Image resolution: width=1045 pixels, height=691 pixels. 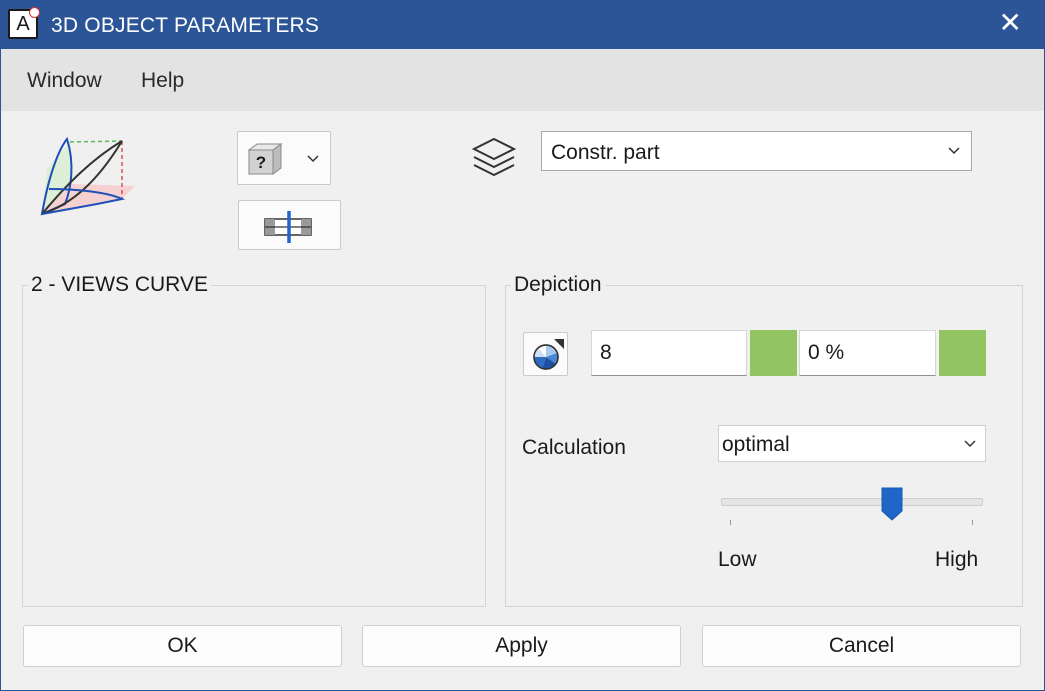 I want to click on slider-high-label: High, so click(x=957, y=559).